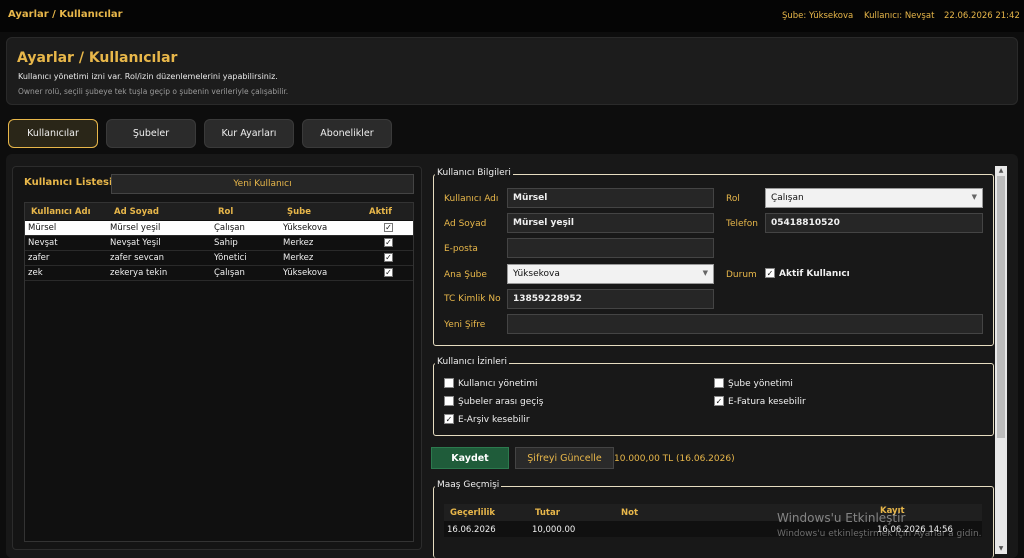 The height and width of the screenshot is (558, 1024). Describe the element at coordinates (97, 58) in the screenshot. I see `page-title: Ayarlar / Kullanıcılar` at that location.